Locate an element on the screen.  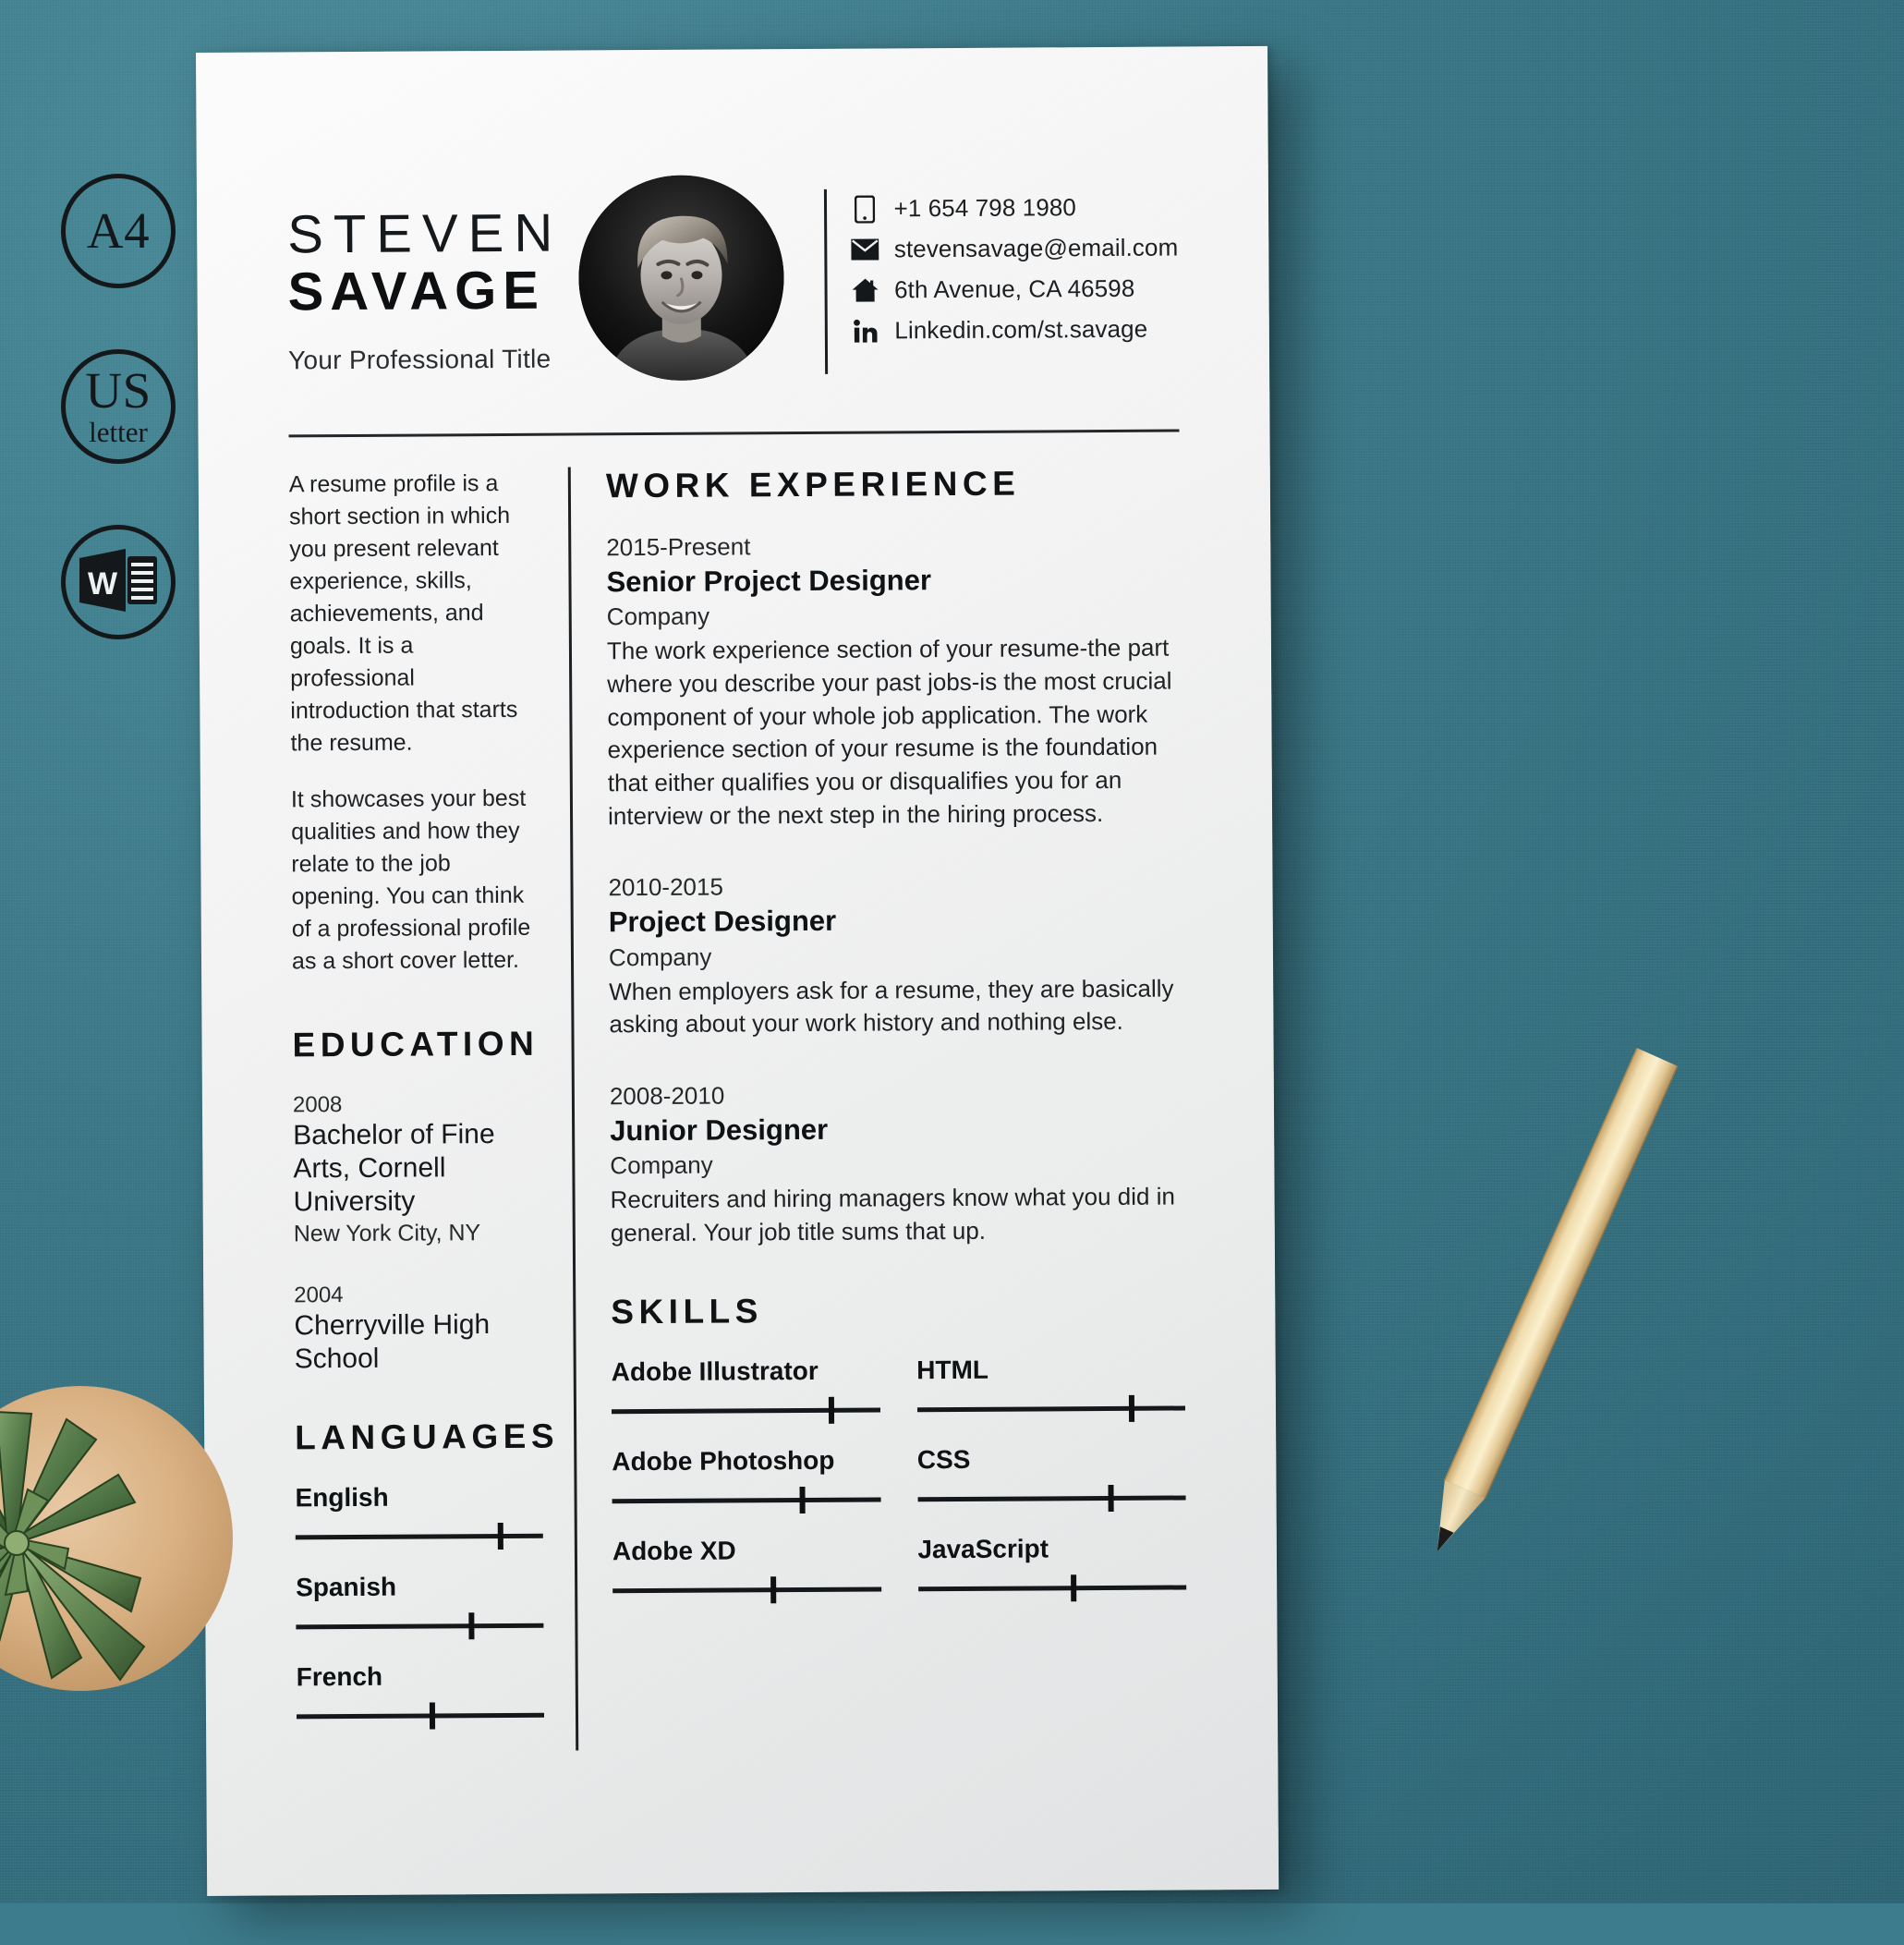
language-label: English is located at coordinates (342, 1497).